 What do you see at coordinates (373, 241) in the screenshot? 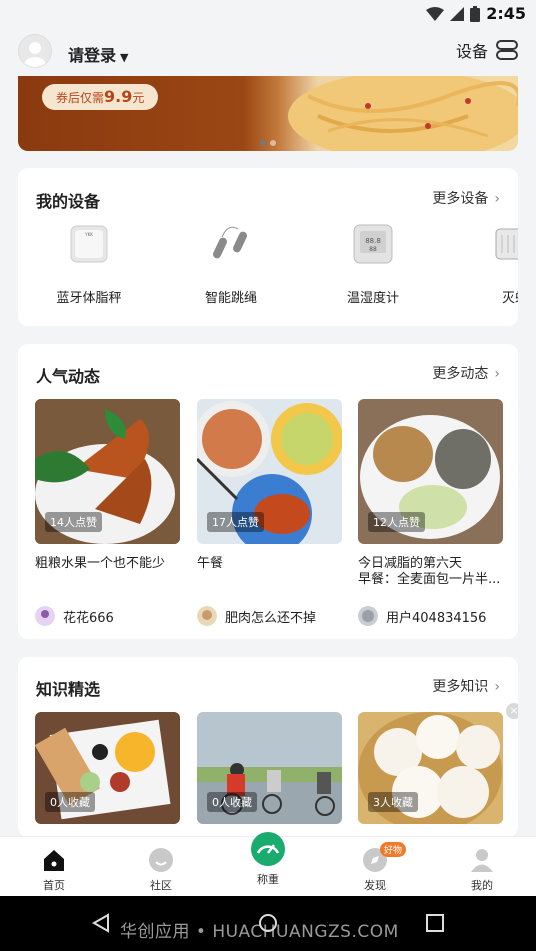
I see `svg-text: 88.8` at bounding box center [373, 241].